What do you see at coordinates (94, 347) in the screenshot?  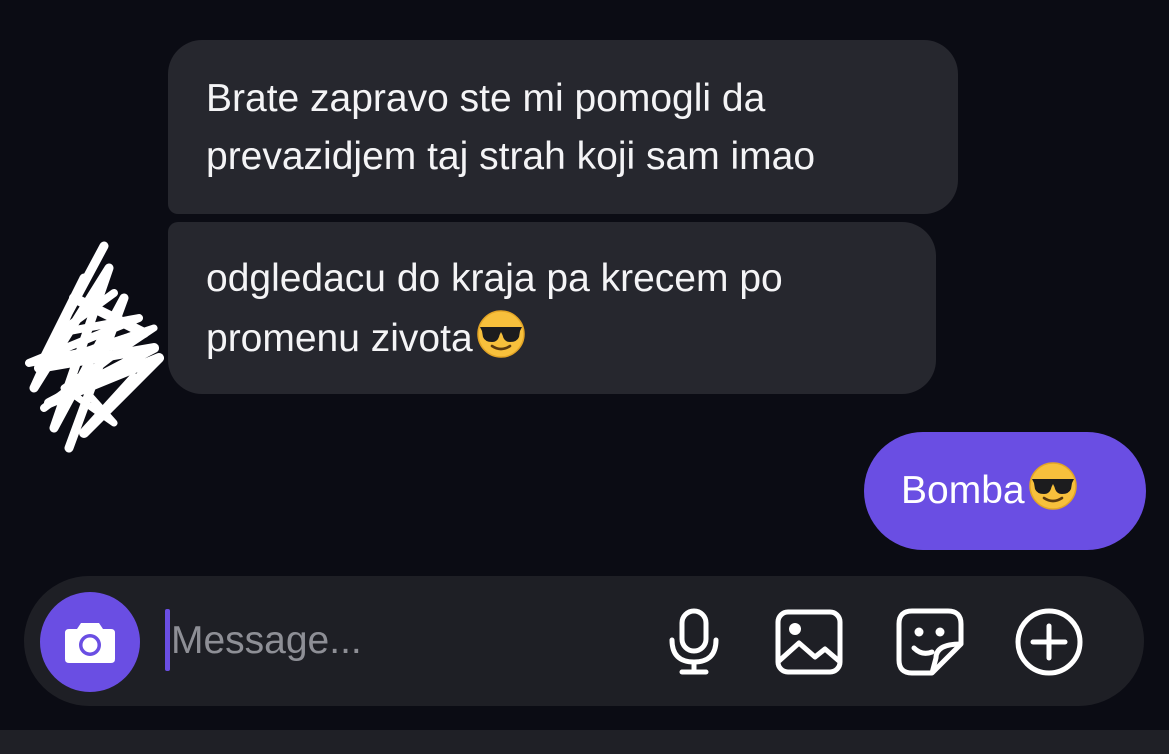 I see `redacted-avatar-scribble` at bounding box center [94, 347].